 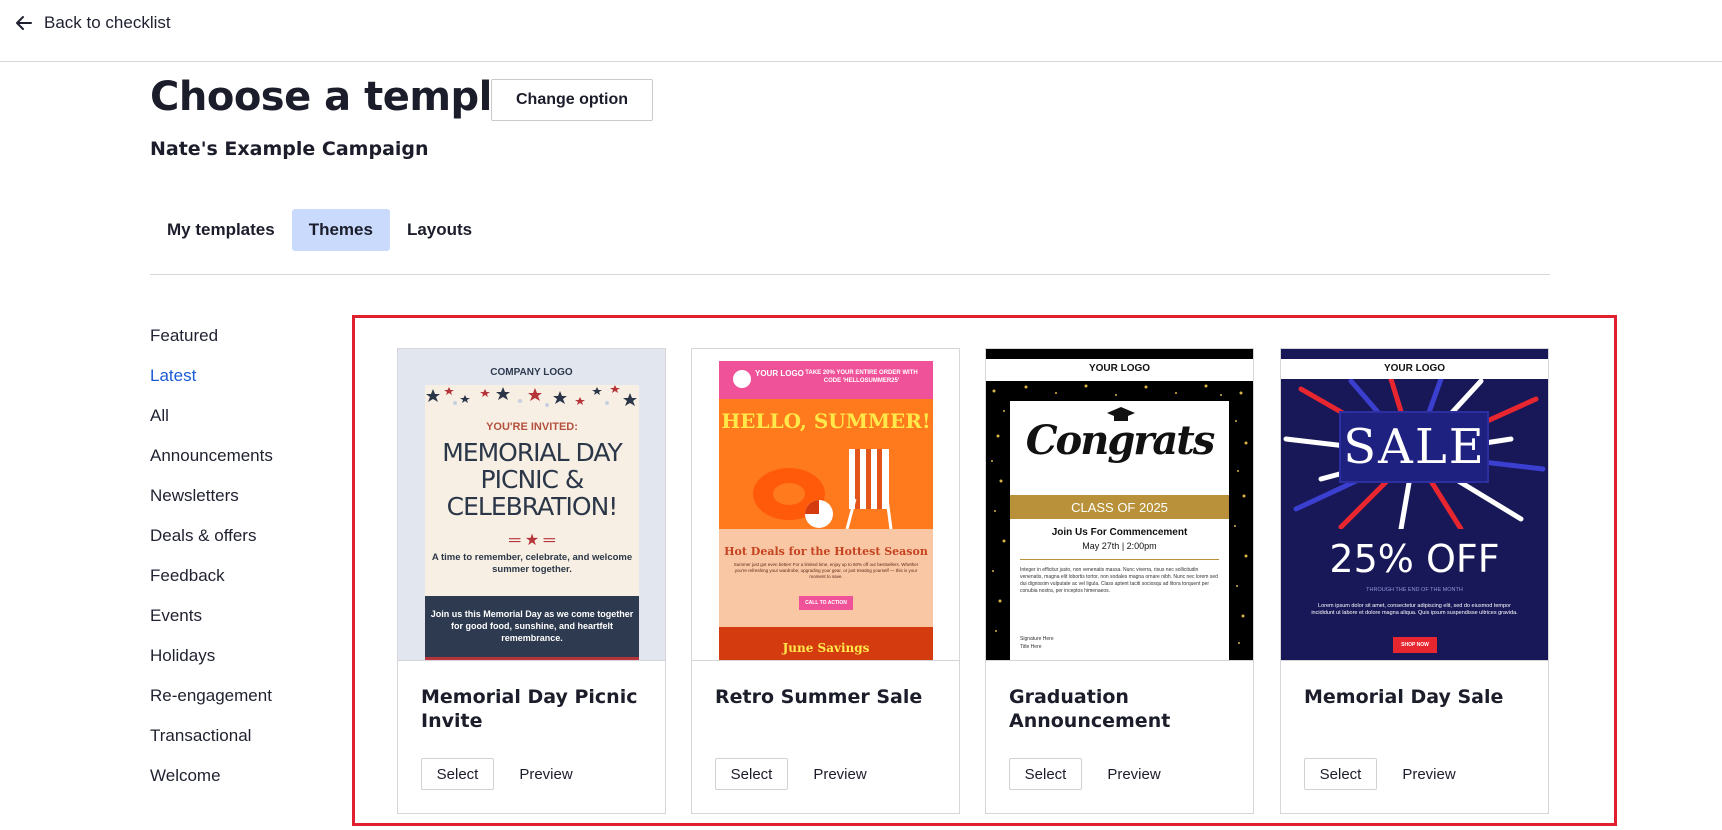 What do you see at coordinates (826, 421) in the screenshot?
I see `thumb-hello: HELLO, SUMMER!` at bounding box center [826, 421].